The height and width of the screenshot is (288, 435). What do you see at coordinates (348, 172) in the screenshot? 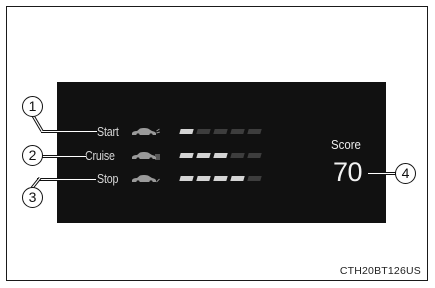
I see `score-value: 70` at bounding box center [348, 172].